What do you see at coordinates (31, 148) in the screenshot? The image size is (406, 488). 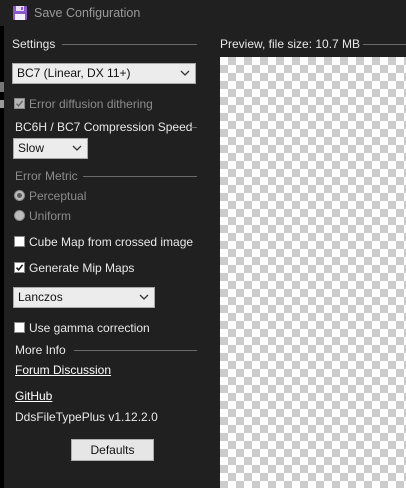 I see `compression-speed-select-value: Slow` at bounding box center [31, 148].